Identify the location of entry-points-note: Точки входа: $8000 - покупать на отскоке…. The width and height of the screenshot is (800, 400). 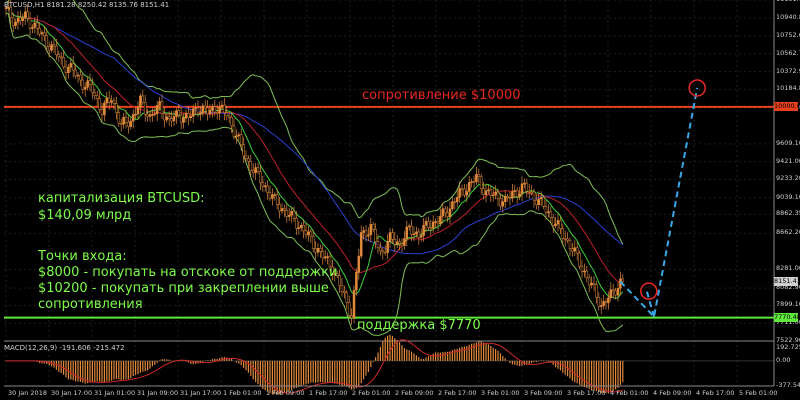
(188, 281).